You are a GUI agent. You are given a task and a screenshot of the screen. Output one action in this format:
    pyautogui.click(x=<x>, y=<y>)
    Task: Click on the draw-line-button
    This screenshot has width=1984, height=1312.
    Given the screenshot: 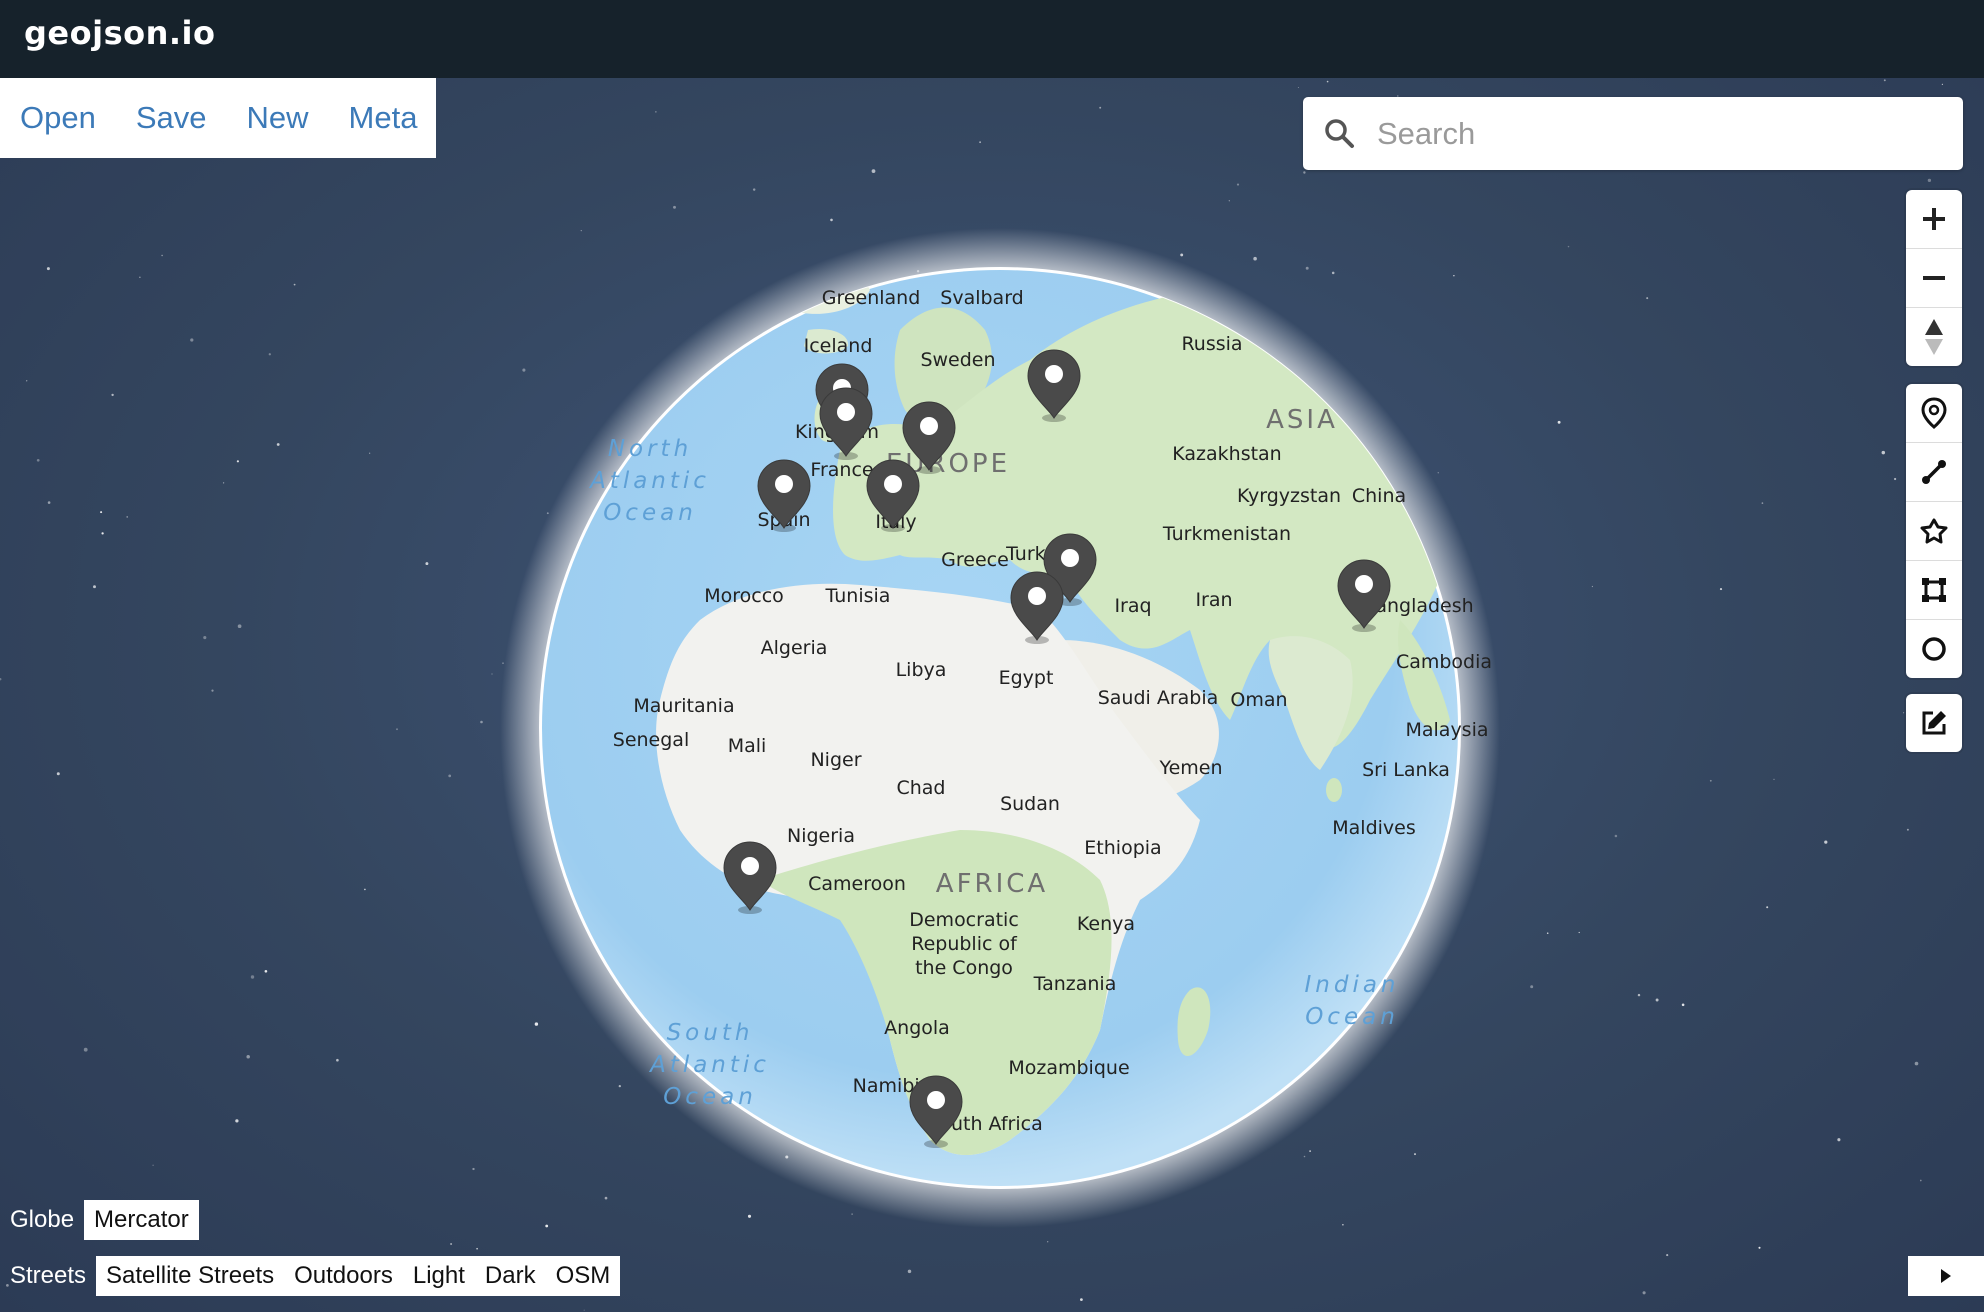 What is the action you would take?
    pyautogui.click(x=1934, y=472)
    